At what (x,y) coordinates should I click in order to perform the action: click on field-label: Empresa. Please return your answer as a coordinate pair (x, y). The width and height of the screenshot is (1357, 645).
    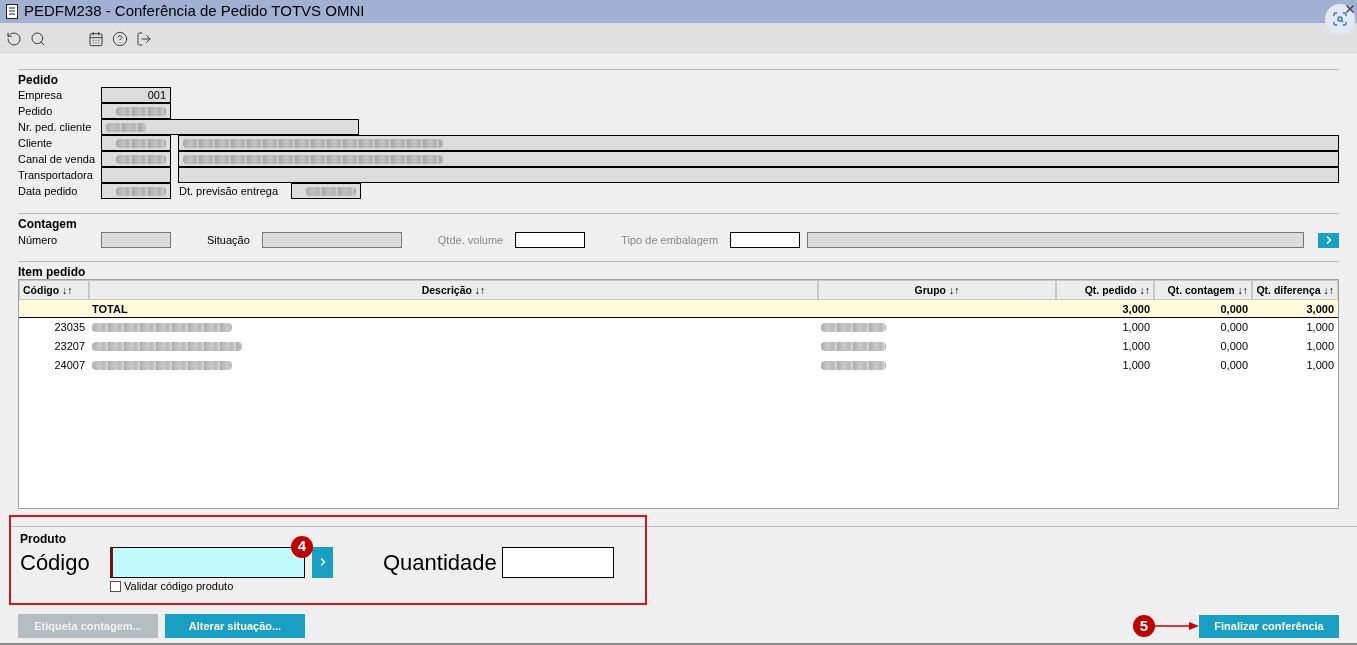
    Looking at the image, I should click on (41, 95).